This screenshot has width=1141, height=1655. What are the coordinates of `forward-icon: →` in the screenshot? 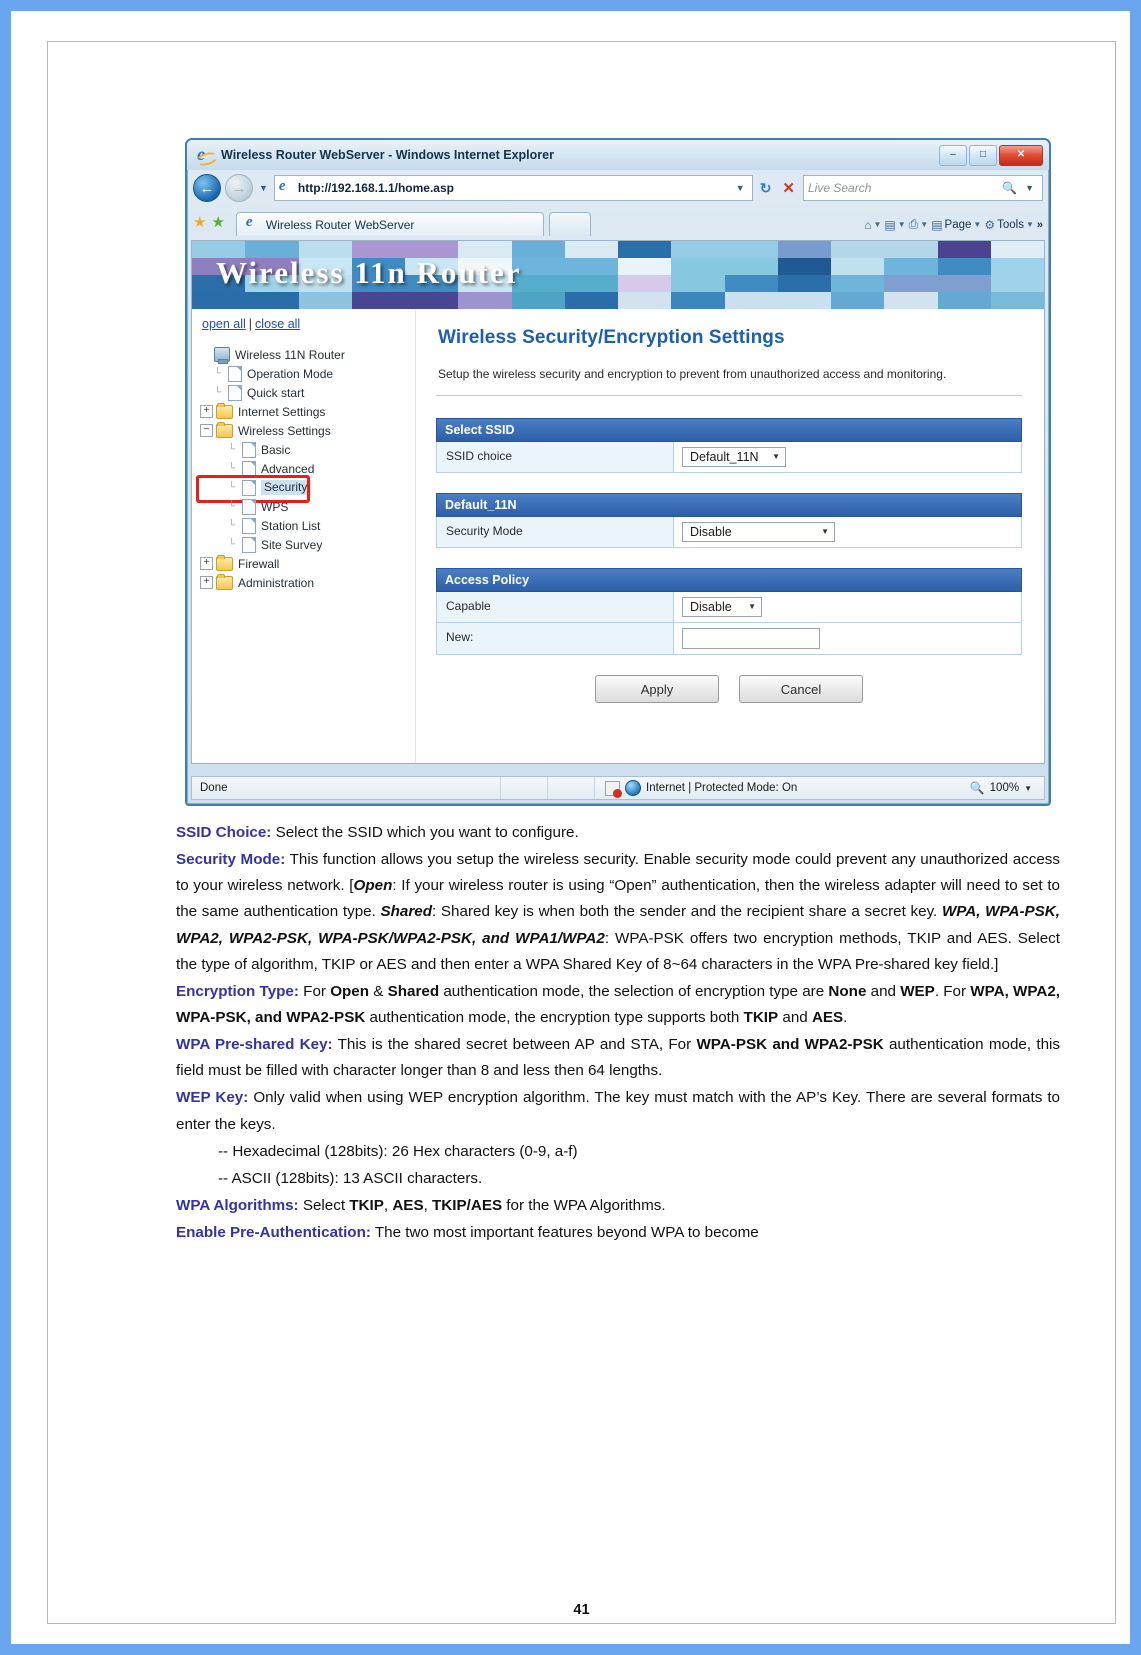 It's located at (239, 188).